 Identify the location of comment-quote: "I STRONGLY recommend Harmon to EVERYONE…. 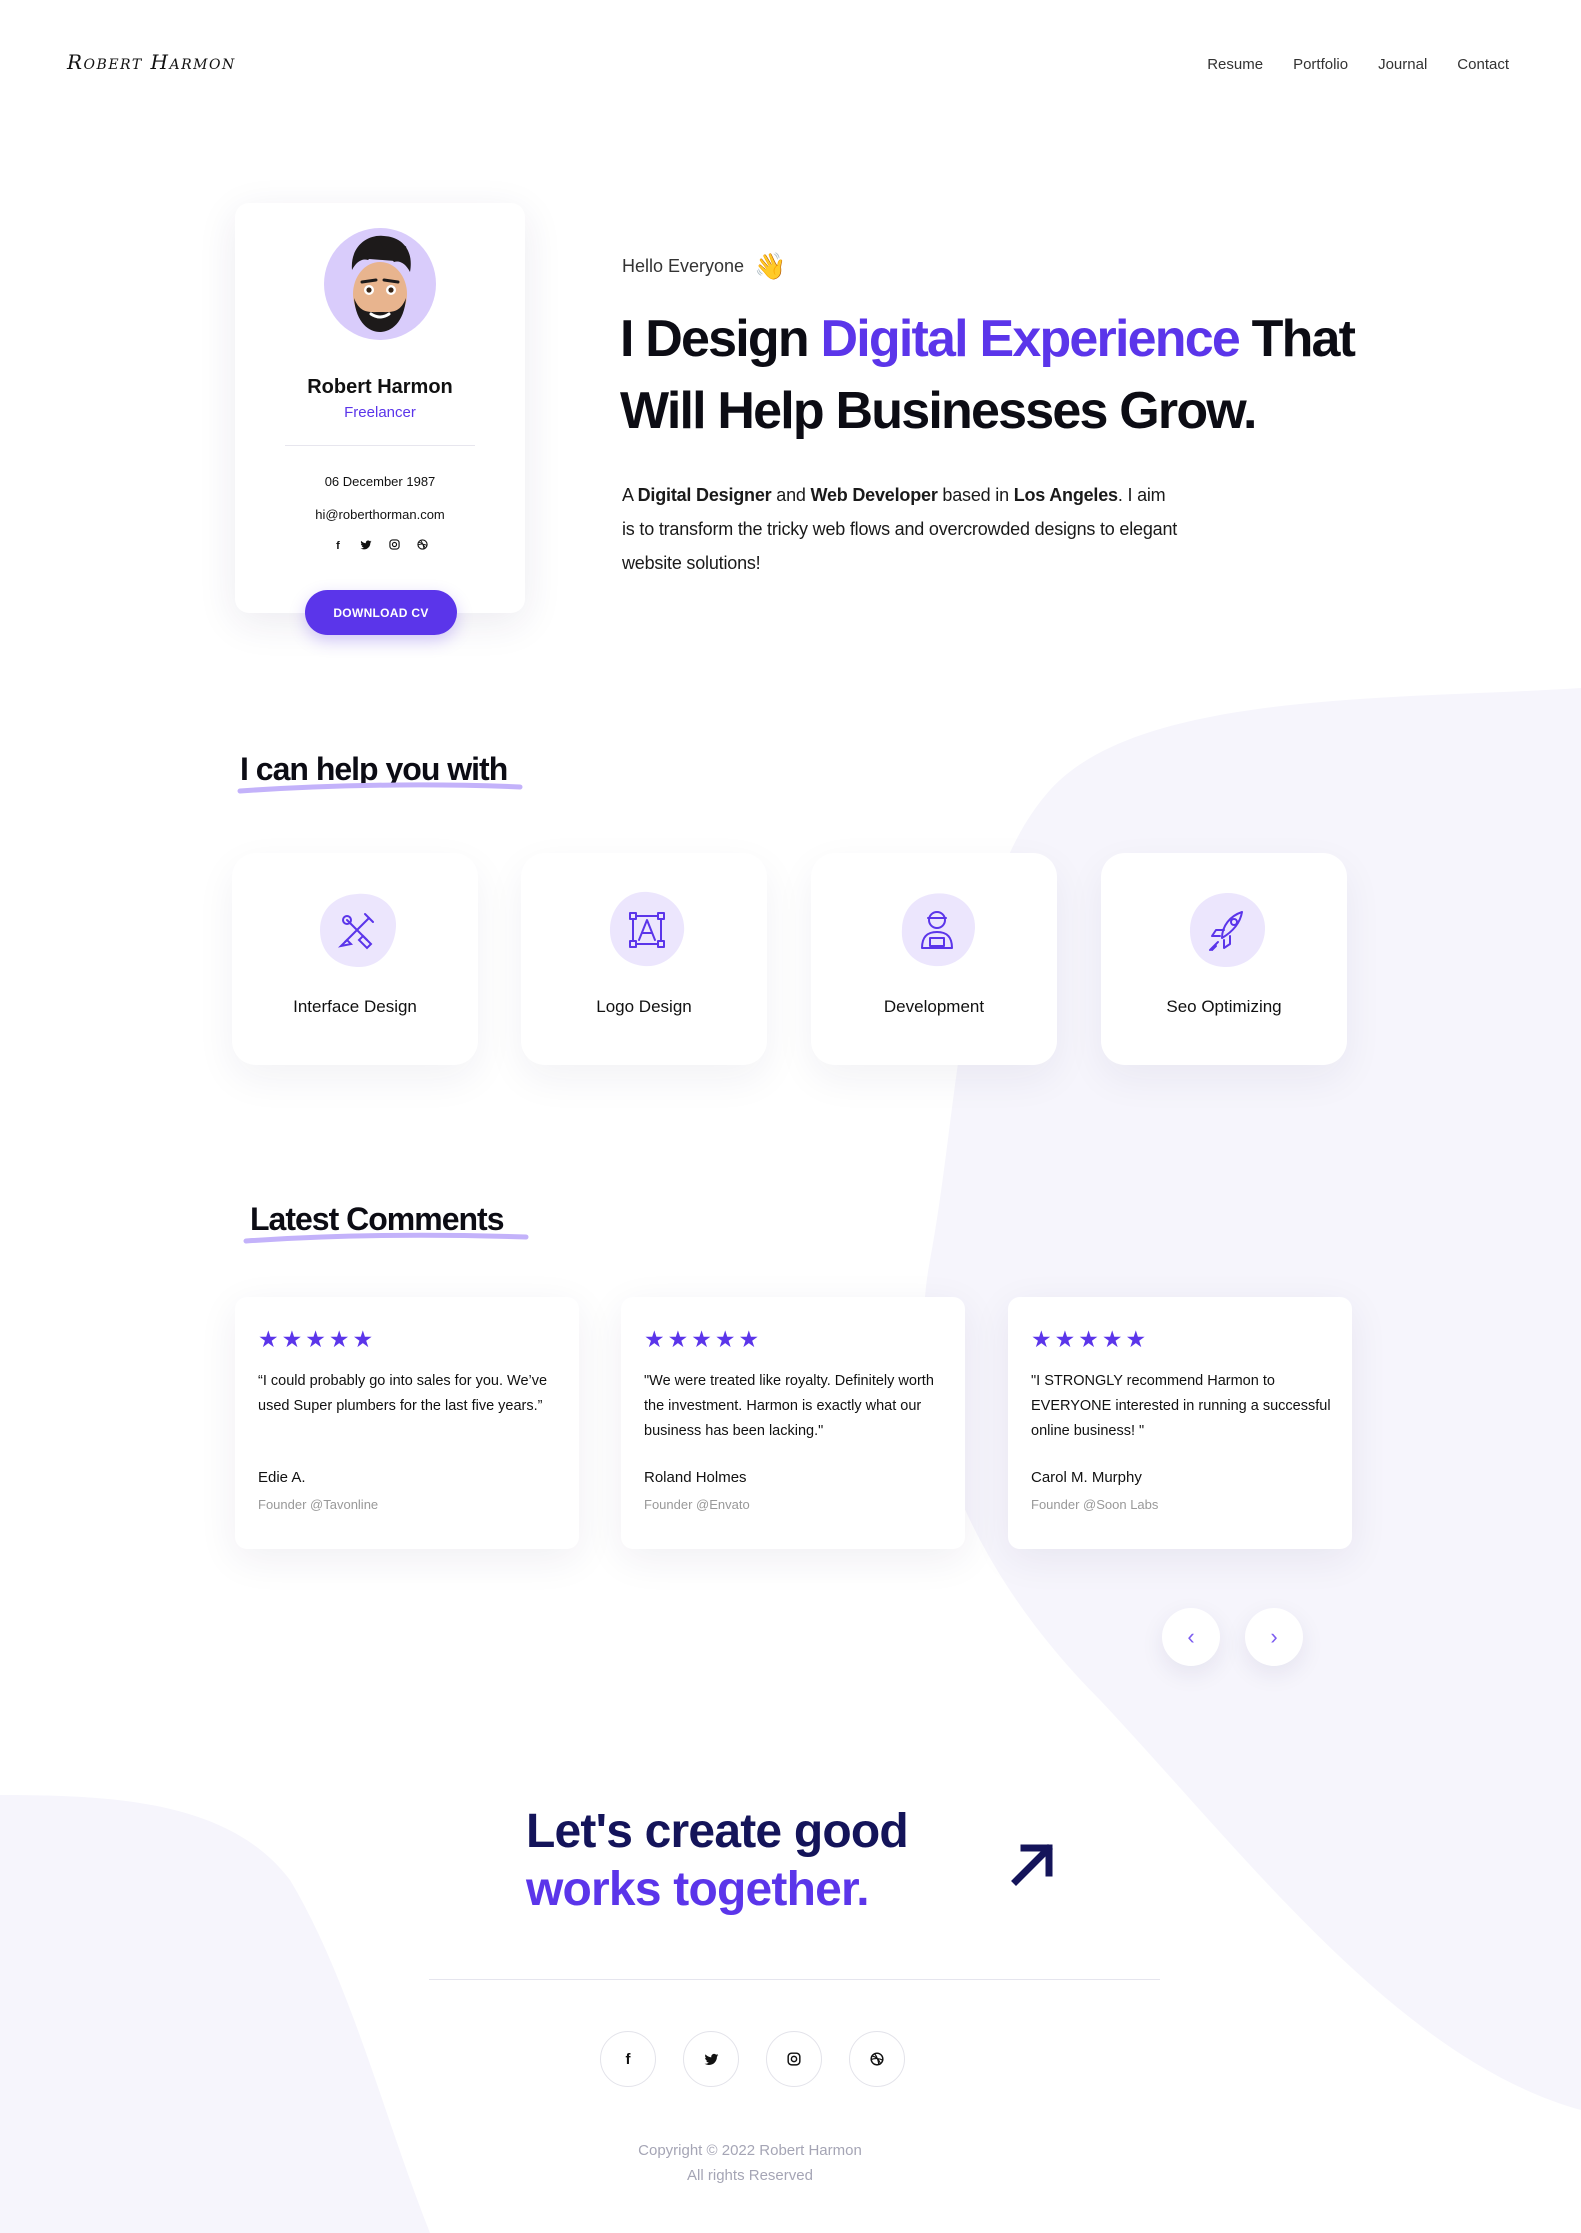
(1181, 1406).